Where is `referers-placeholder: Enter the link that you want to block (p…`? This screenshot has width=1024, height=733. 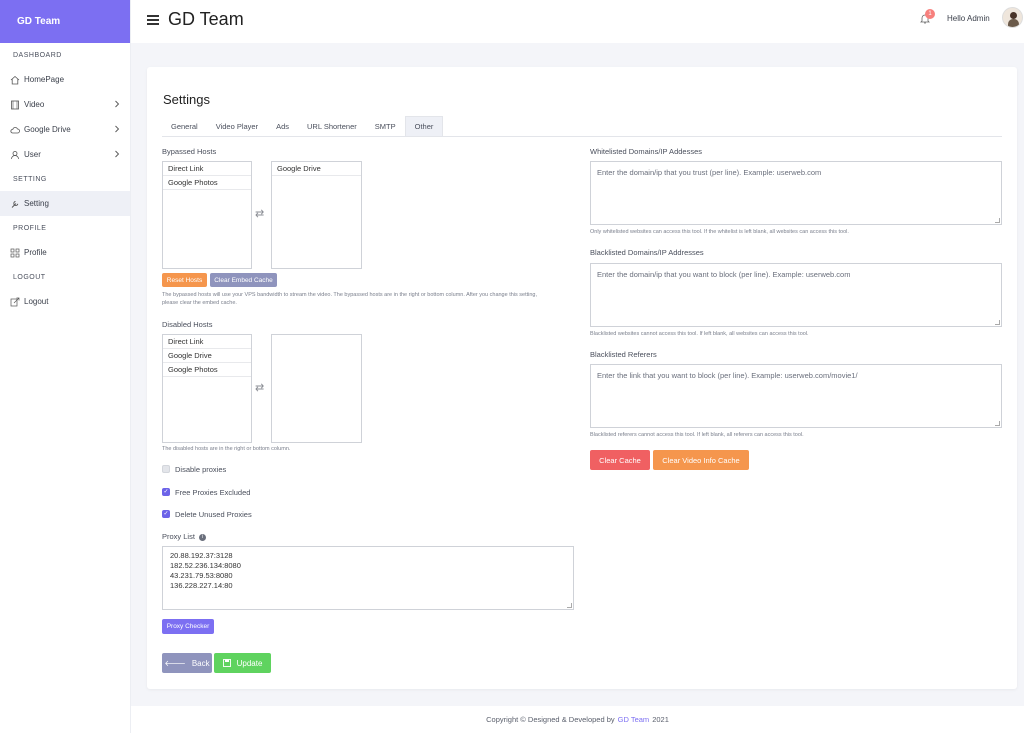 referers-placeholder: Enter the link that you want to block (p… is located at coordinates (727, 375).